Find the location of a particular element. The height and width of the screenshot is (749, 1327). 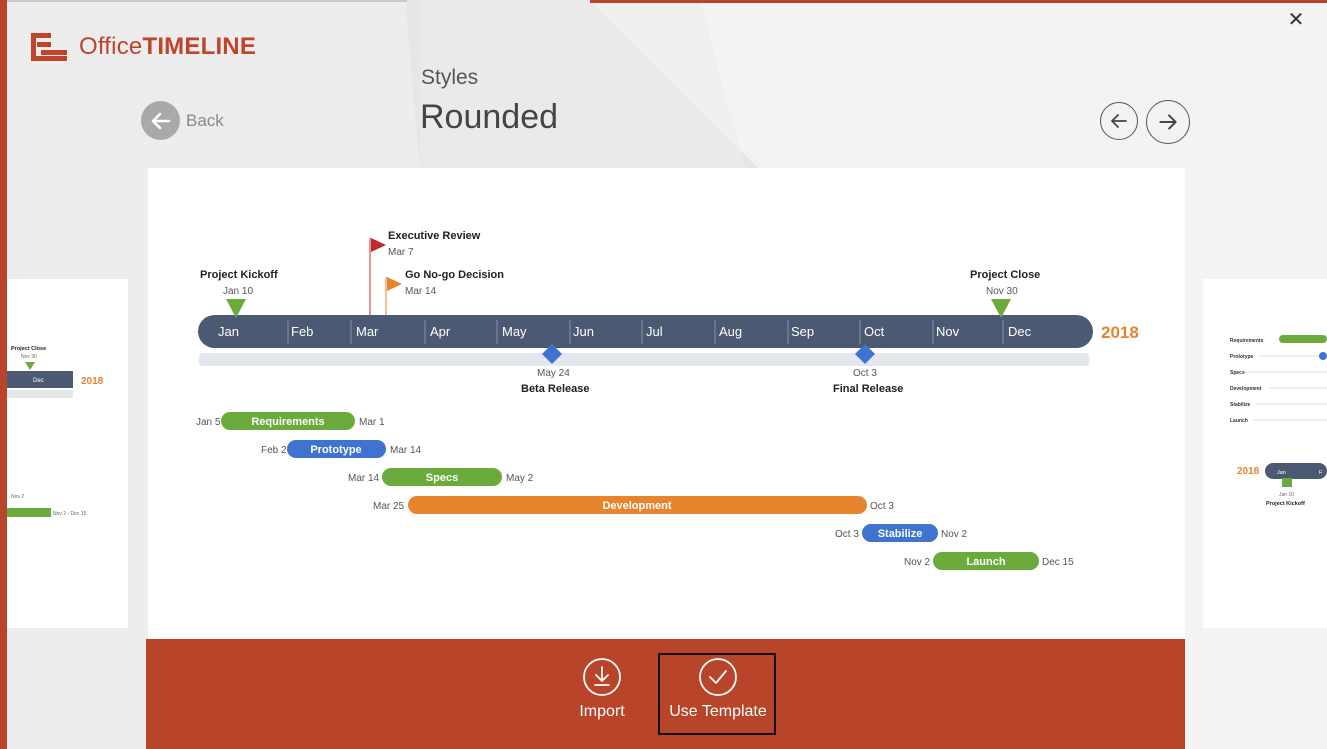

milestone-date: Mar 14 is located at coordinates (421, 291).